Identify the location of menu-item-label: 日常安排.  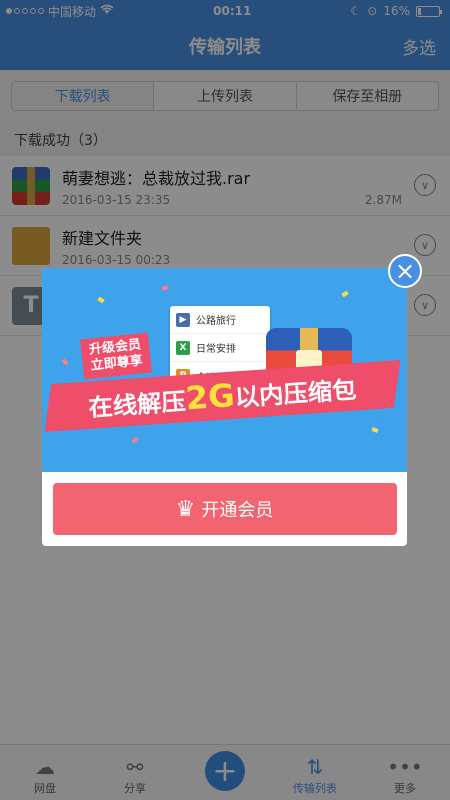
(216, 349).